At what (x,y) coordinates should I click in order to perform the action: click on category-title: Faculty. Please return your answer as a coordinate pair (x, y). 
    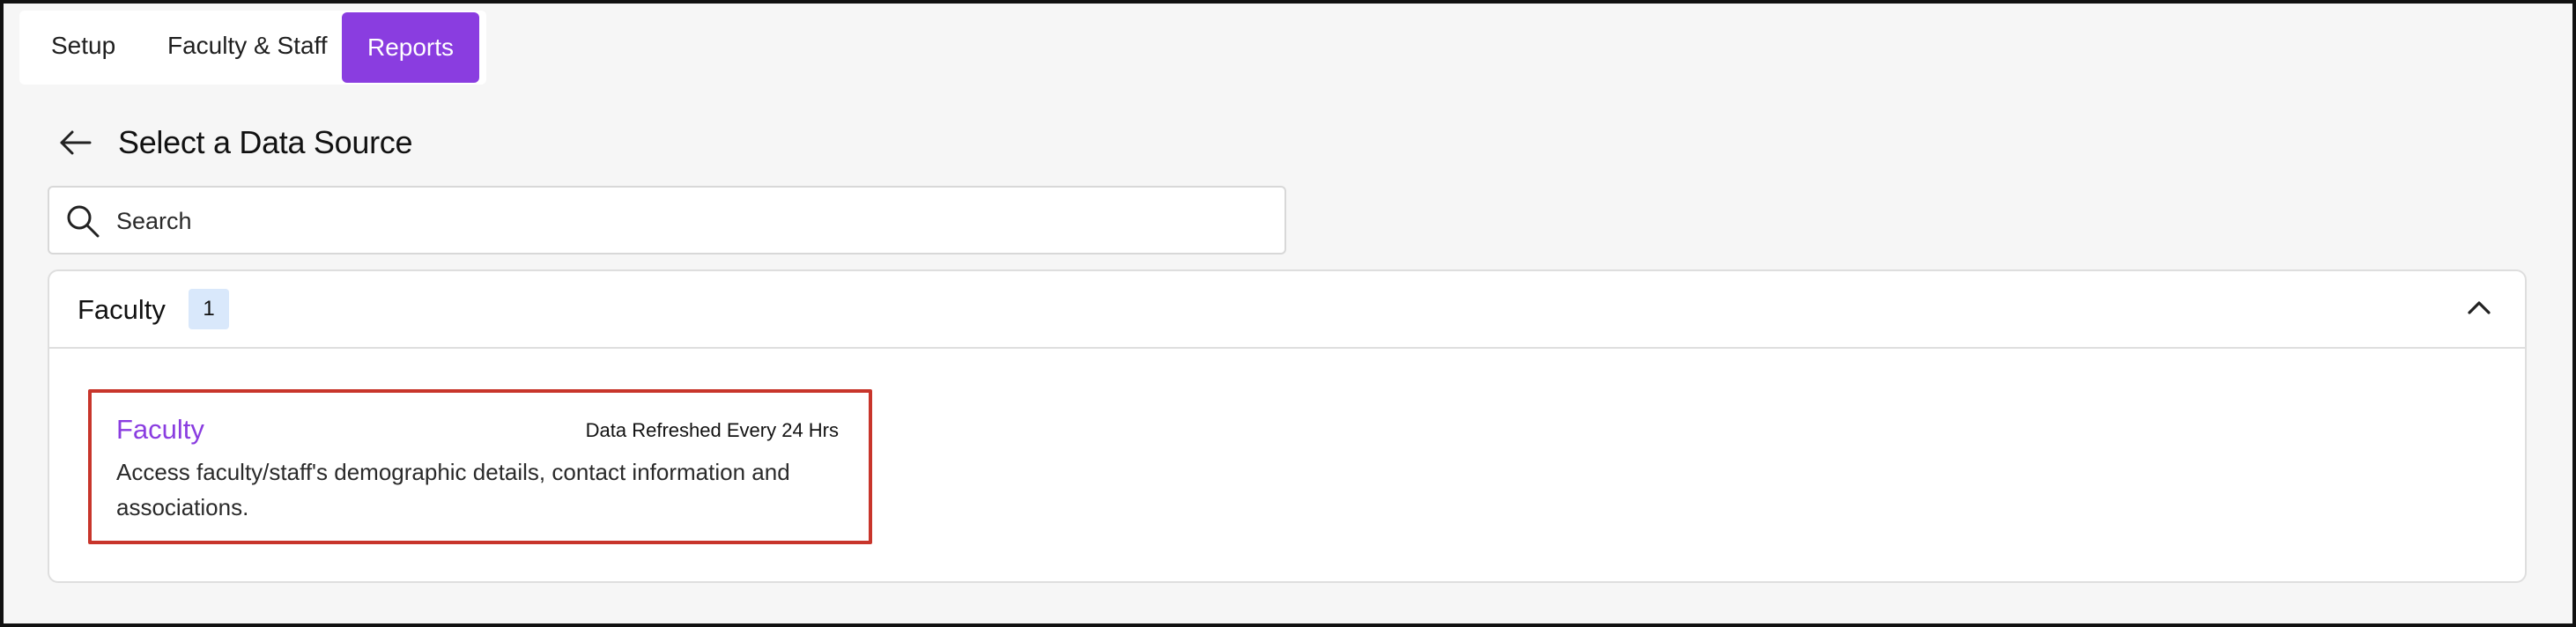
    Looking at the image, I should click on (122, 310).